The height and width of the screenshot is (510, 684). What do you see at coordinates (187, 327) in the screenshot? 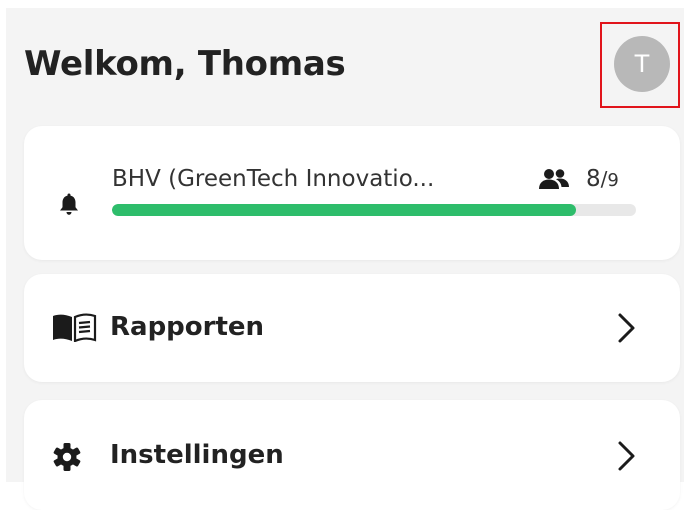
I see `rapporten-label: Rapporten` at bounding box center [187, 327].